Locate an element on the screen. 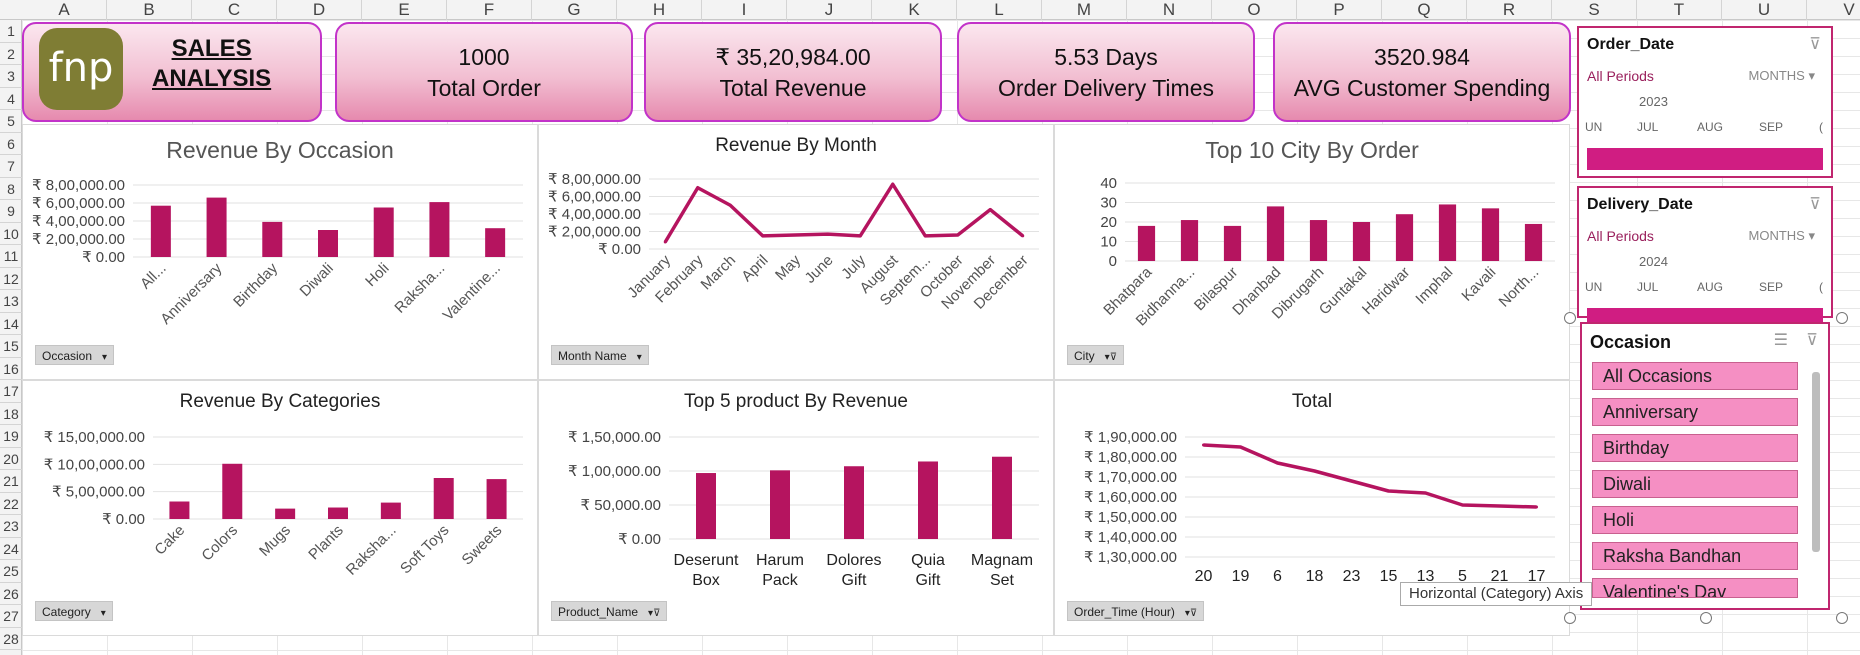  column-header-R: R is located at coordinates (1509, 10).